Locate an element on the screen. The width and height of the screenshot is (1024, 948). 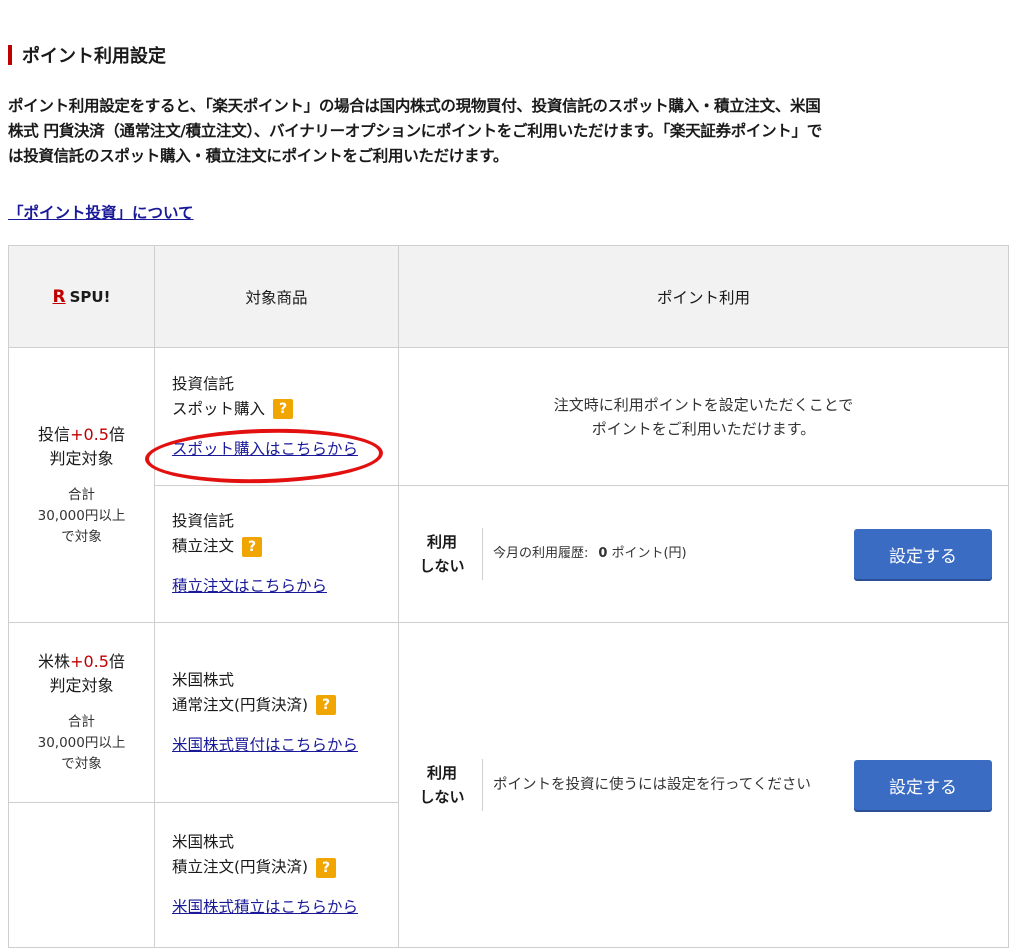
heading-title: ポイント利用設定 is located at coordinates (94, 56).